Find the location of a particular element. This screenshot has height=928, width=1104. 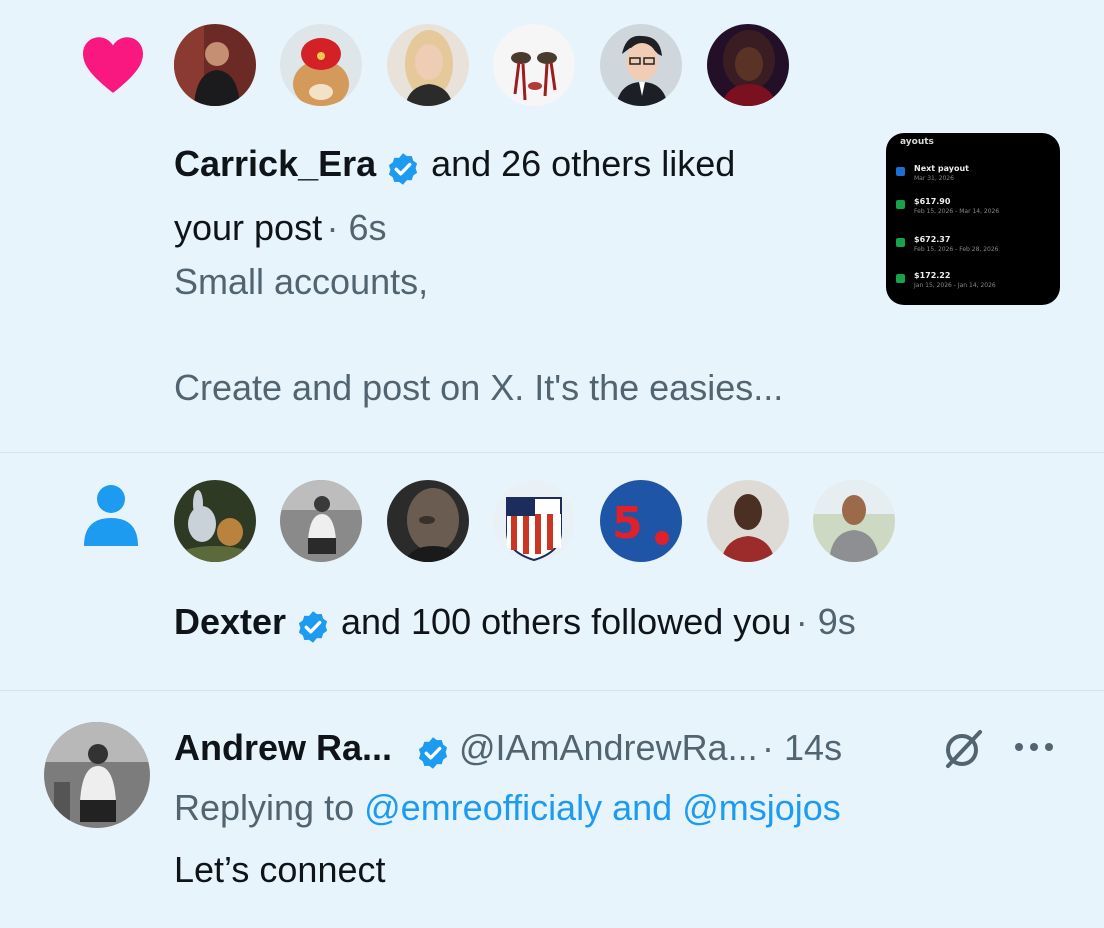

like-time: · 6s is located at coordinates (356, 227).